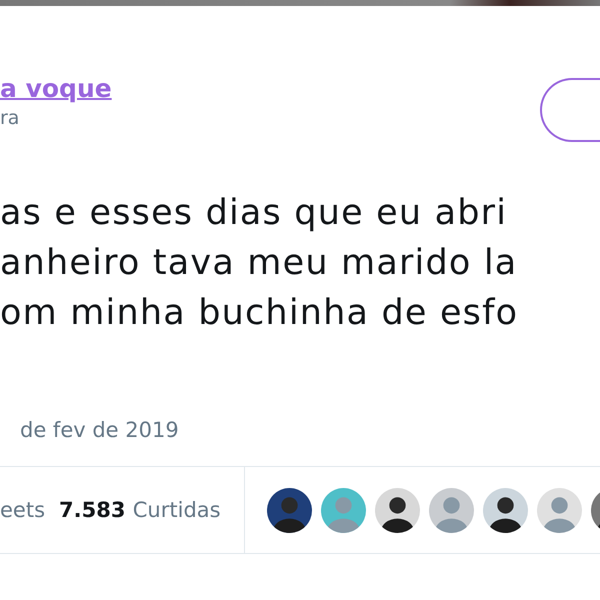 This screenshot has width=600, height=600. I want to click on stat-count: 7.583 Curtidas, so click(140, 510).